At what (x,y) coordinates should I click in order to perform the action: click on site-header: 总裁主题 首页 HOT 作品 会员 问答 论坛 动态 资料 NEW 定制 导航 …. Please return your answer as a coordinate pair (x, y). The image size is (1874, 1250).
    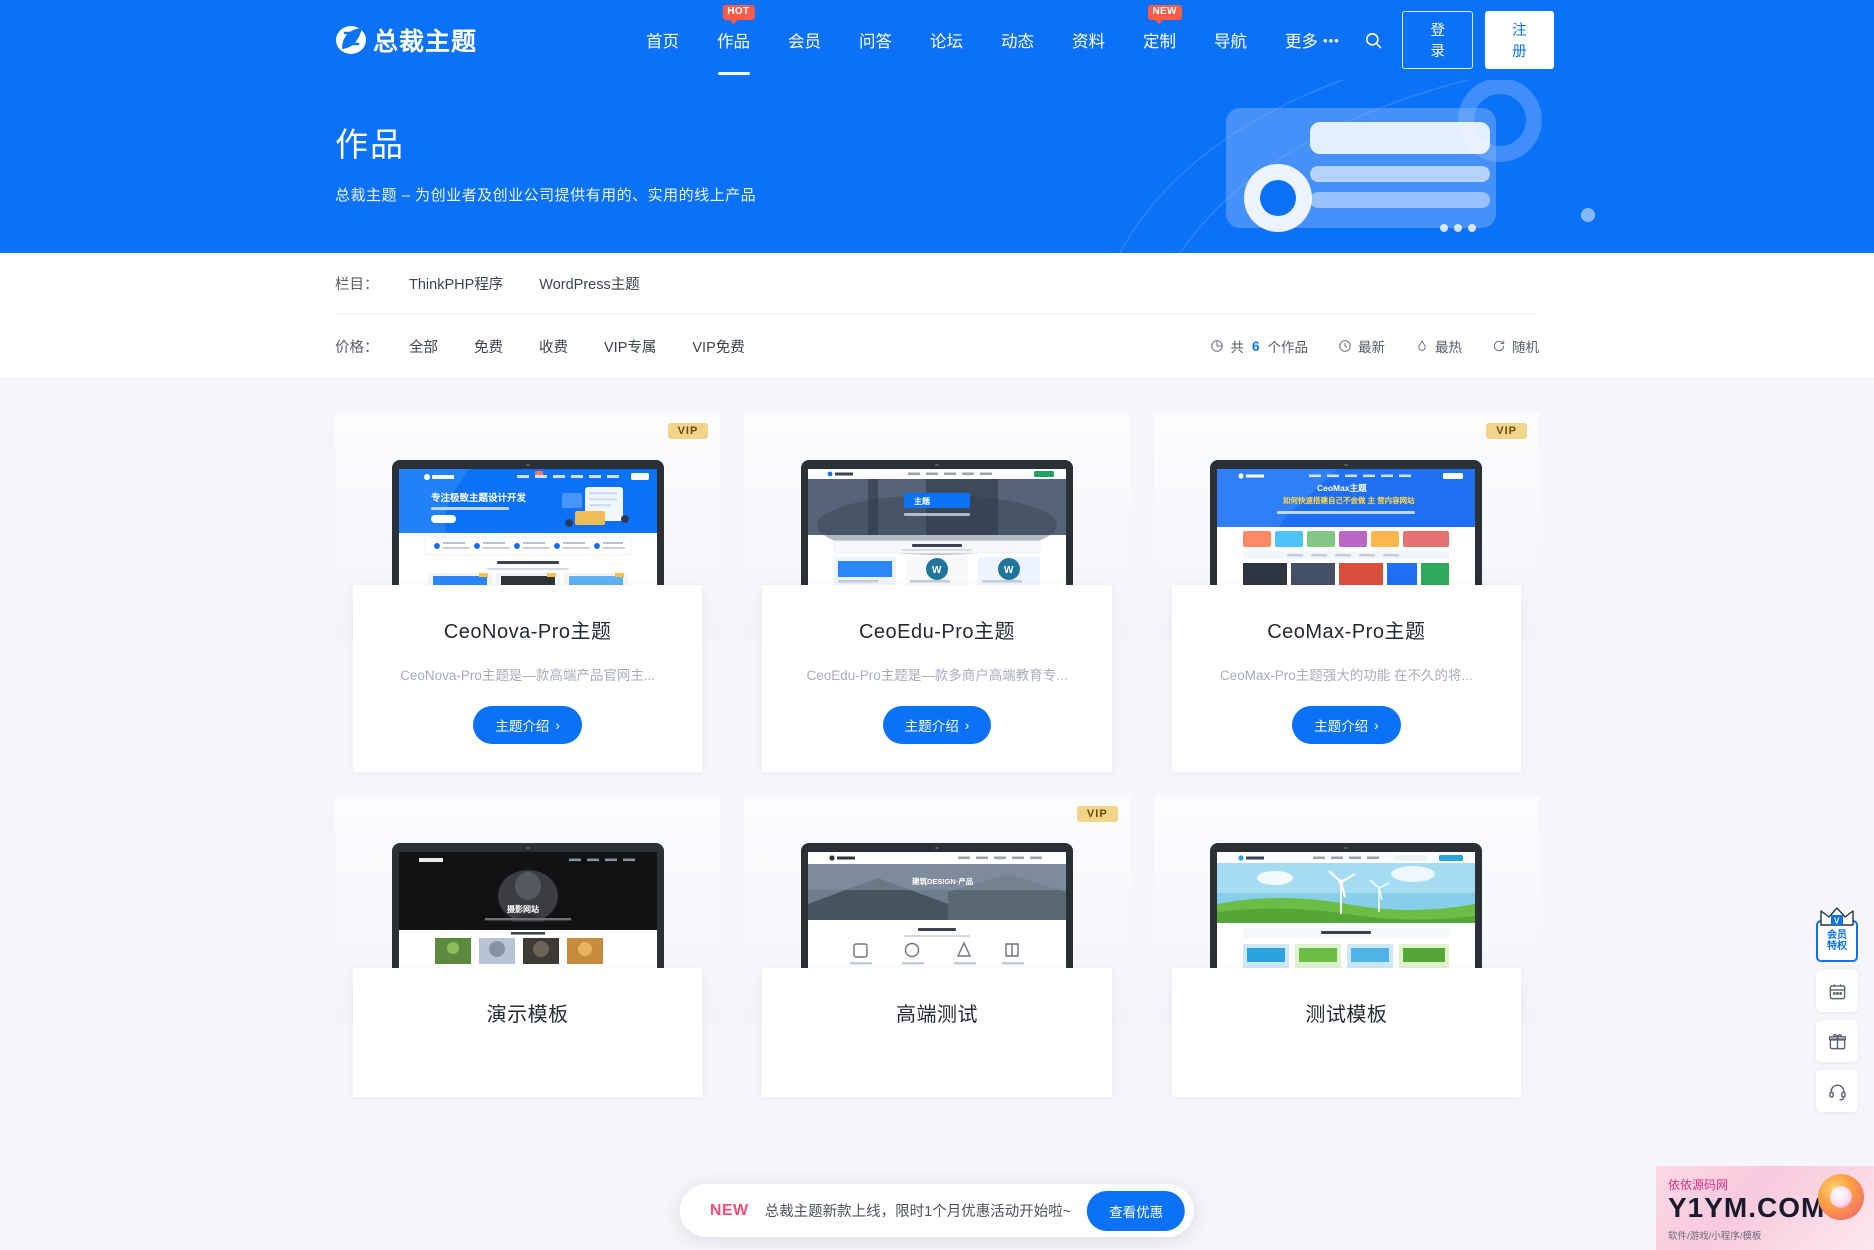
    Looking at the image, I should click on (937, 40).